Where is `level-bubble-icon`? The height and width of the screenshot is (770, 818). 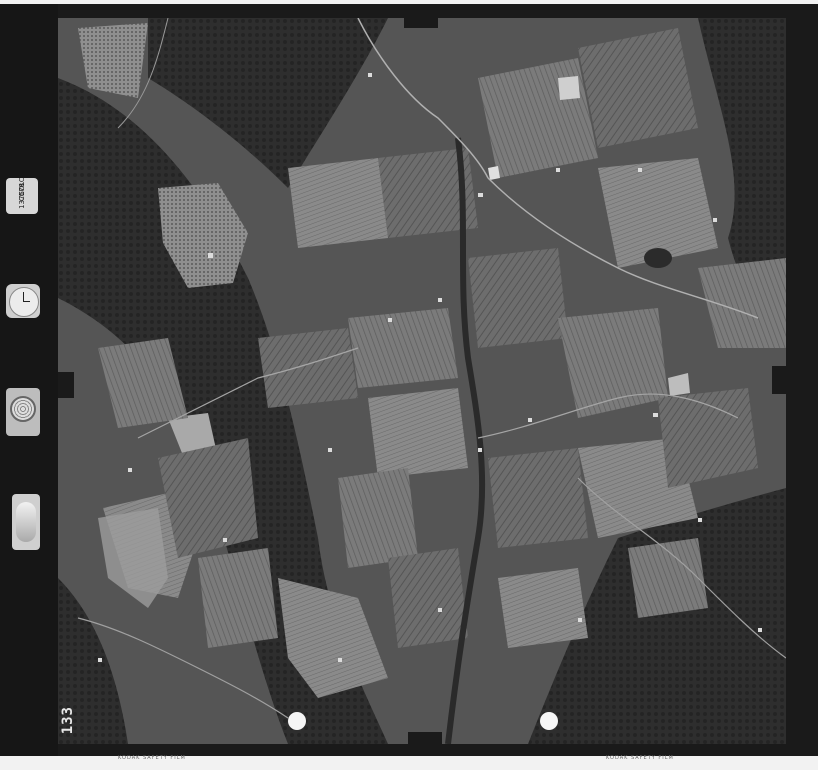 level-bubble-icon is located at coordinates (26, 522).